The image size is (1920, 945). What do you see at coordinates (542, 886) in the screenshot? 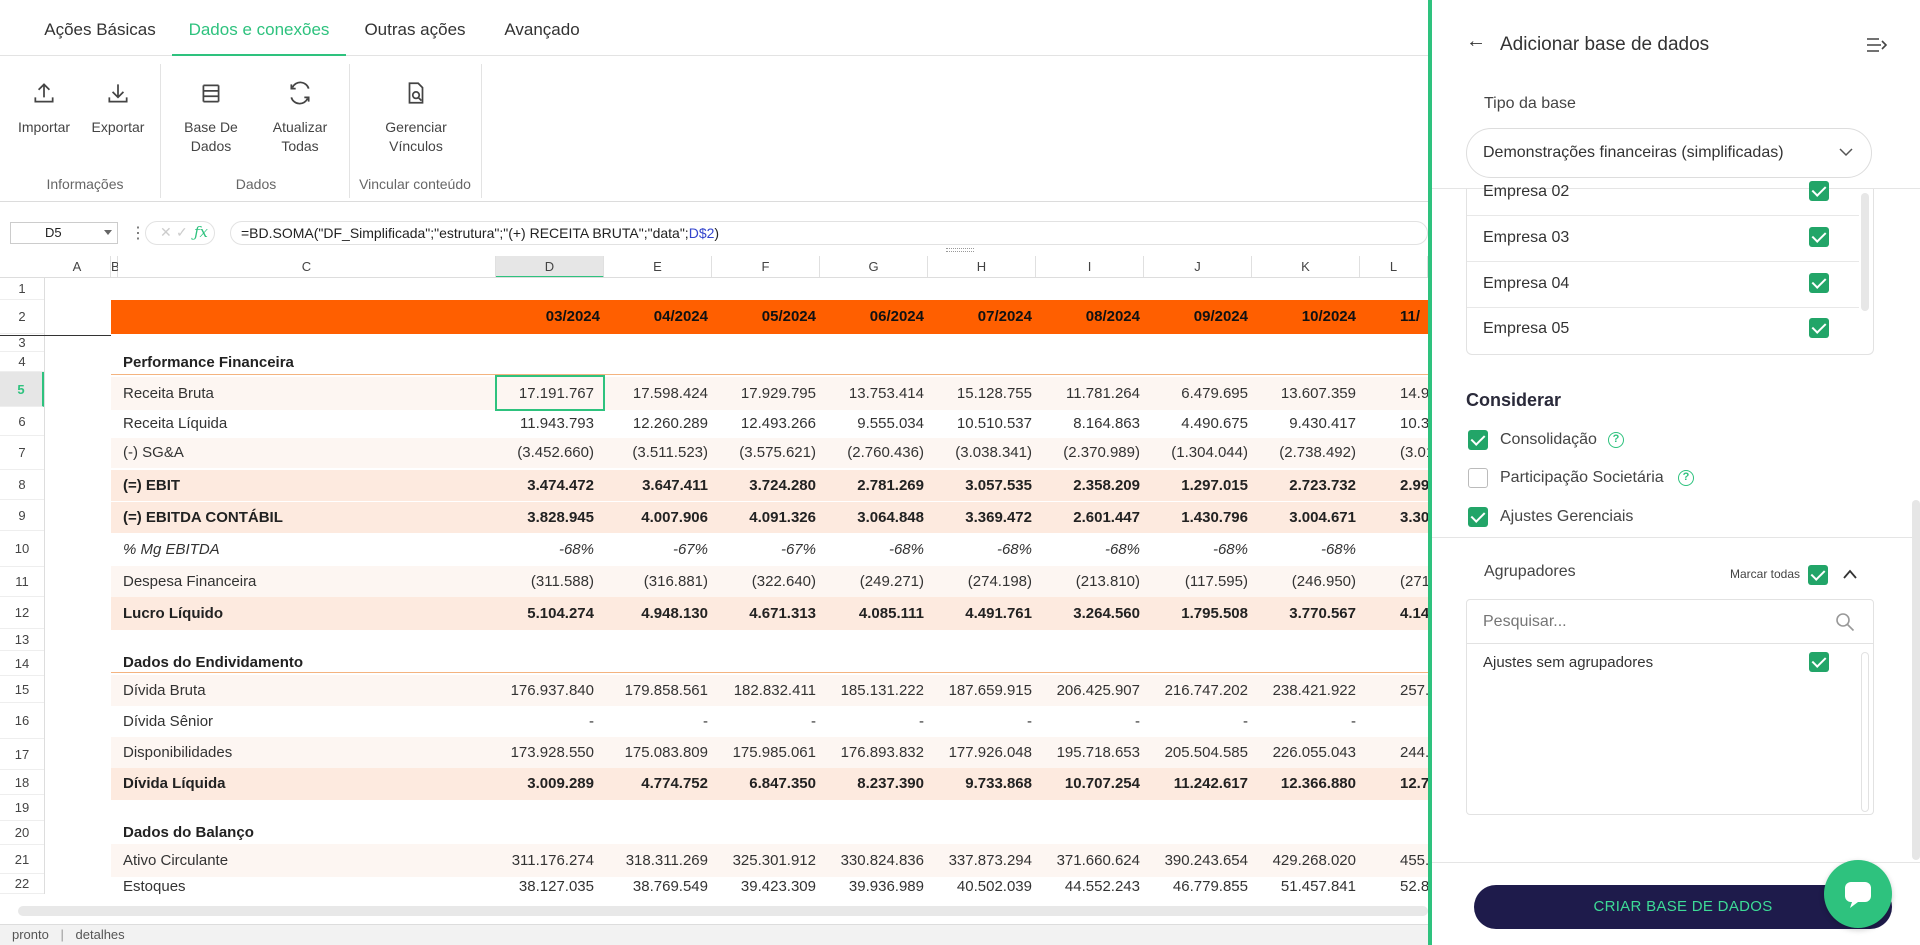
I see `data-cell: 38.127.035` at bounding box center [542, 886].